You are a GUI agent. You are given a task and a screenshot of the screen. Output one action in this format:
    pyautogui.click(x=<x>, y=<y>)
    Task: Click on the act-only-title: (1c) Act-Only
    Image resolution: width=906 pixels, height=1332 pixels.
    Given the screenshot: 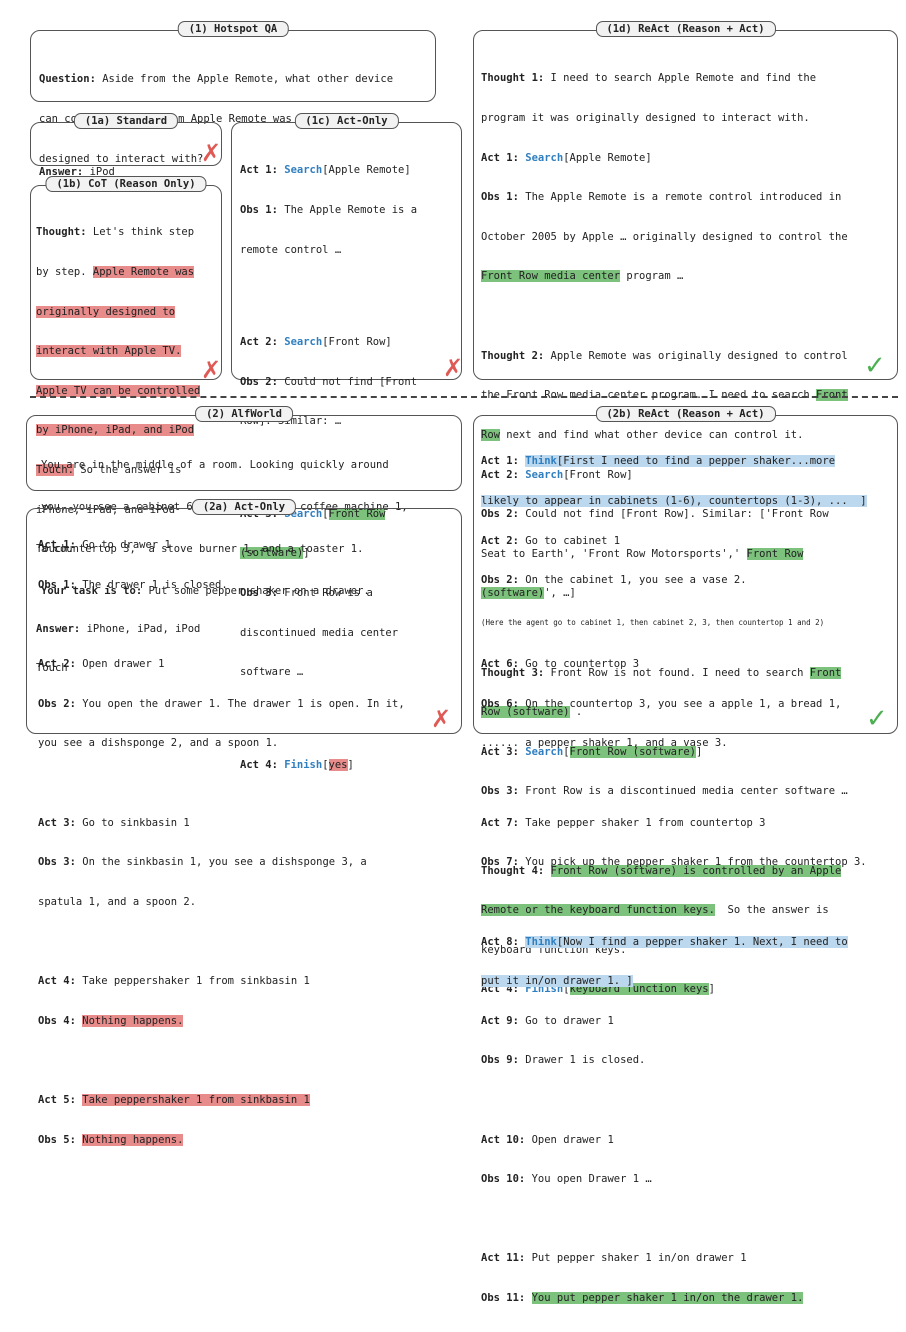 What is the action you would take?
    pyautogui.click(x=346, y=121)
    